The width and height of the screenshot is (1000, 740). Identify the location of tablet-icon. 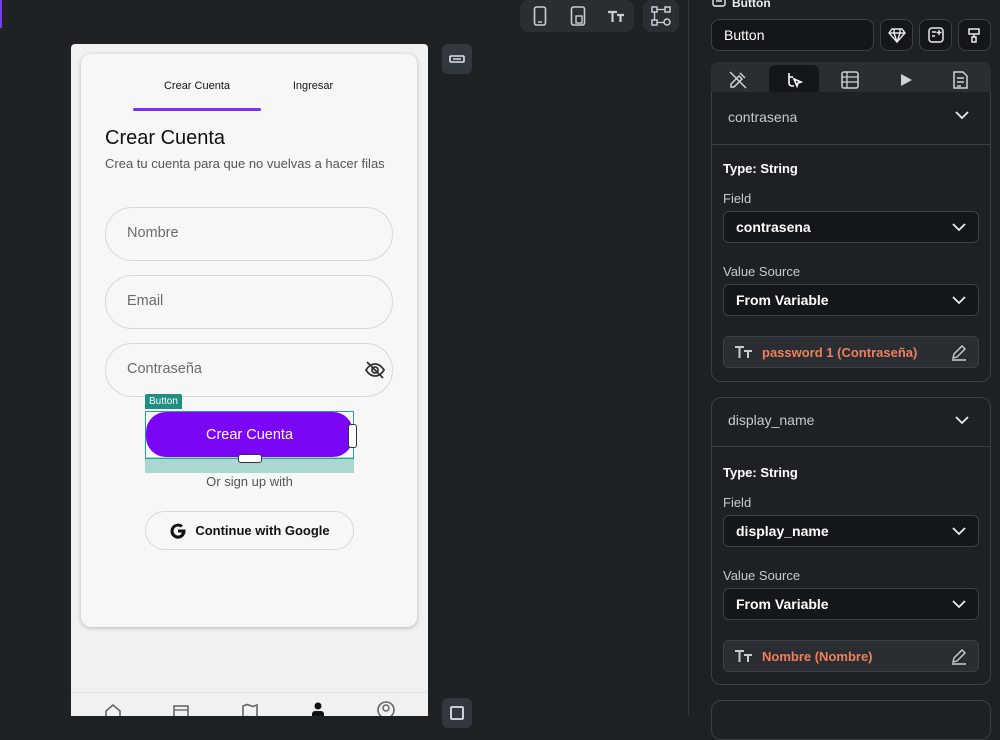
(578, 16).